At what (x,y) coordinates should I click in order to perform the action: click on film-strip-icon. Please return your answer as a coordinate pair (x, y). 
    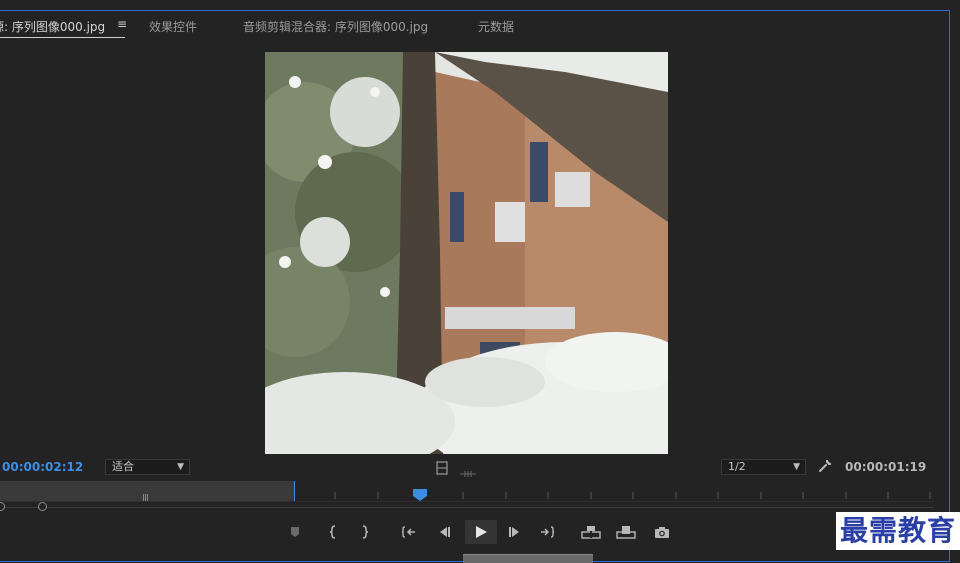
    Looking at the image, I should click on (442, 469).